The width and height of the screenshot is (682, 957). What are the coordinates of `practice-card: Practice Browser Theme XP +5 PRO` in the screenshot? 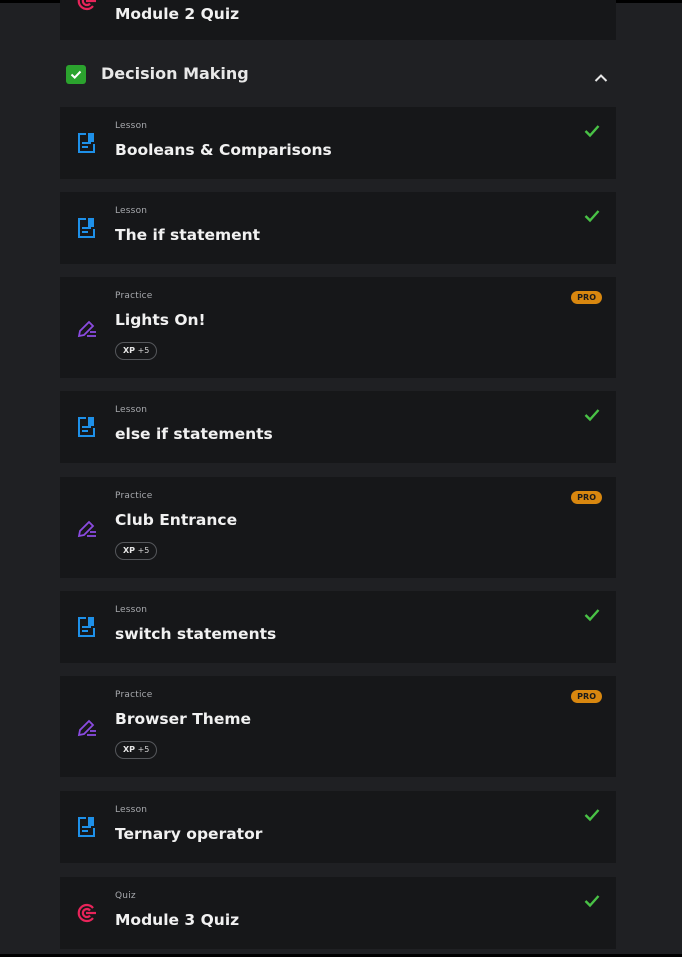 It's located at (338, 726).